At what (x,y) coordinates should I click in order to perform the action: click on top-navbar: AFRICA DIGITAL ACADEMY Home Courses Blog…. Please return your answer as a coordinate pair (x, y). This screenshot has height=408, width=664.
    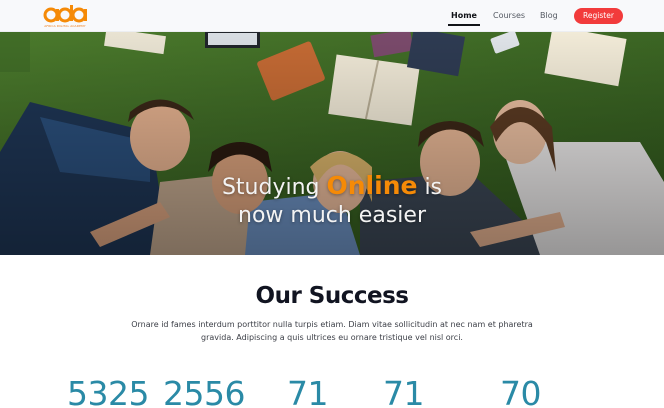
    Looking at the image, I should click on (332, 16).